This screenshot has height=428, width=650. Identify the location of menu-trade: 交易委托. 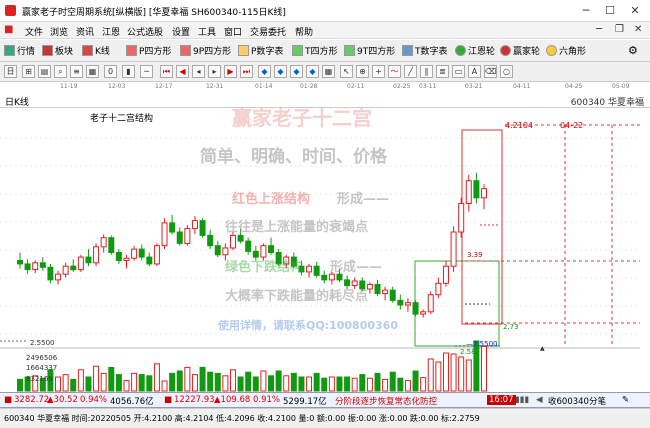
(268, 31).